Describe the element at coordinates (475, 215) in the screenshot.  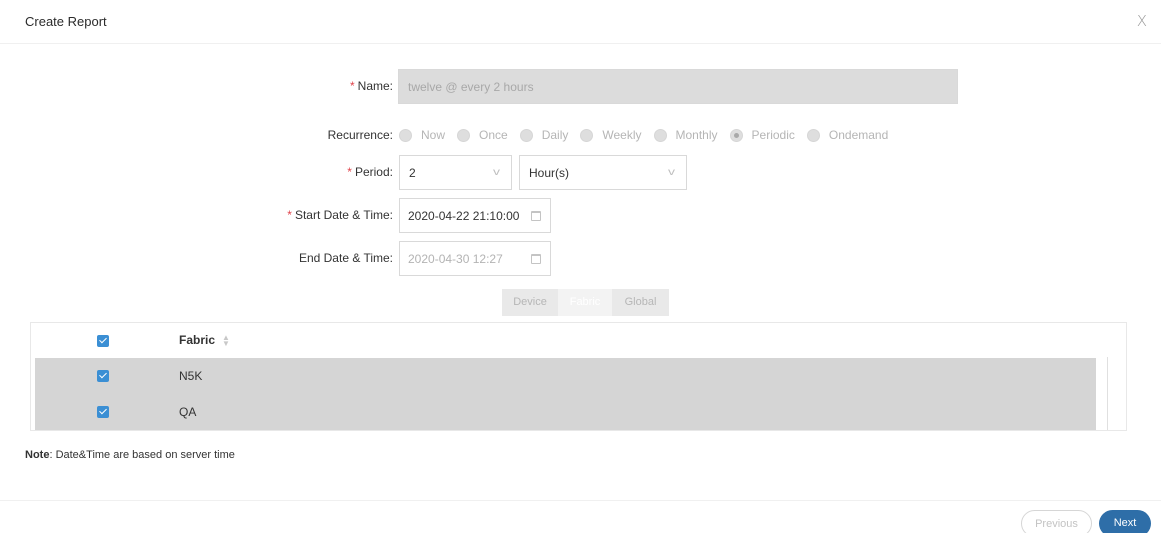
I see `start-date-picker: 2020-04-22 21:10:00` at that location.